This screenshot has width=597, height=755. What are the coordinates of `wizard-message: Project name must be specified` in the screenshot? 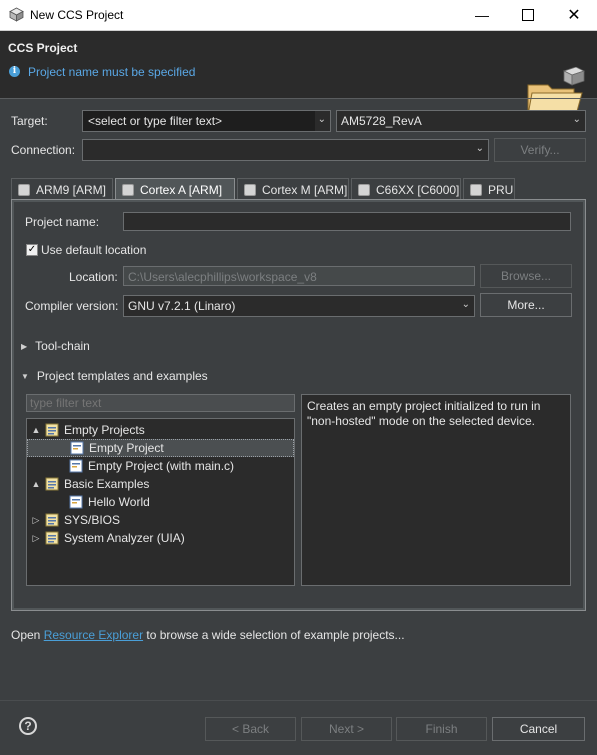 It's located at (112, 72).